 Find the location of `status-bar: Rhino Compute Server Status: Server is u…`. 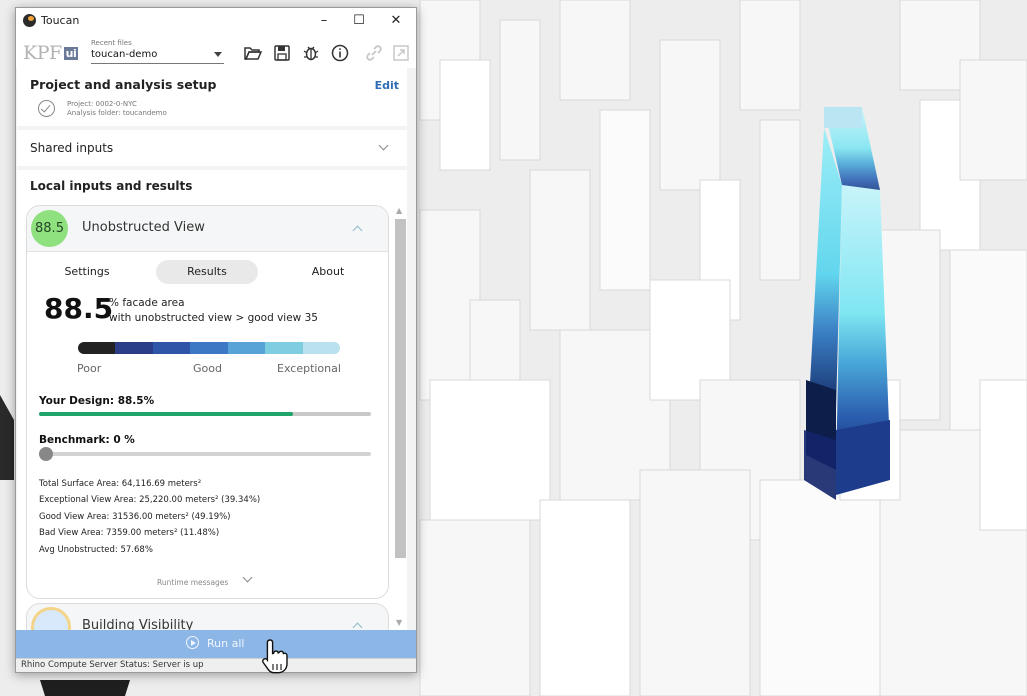

status-bar: Rhino Compute Server Status: Server is u… is located at coordinates (216, 665).